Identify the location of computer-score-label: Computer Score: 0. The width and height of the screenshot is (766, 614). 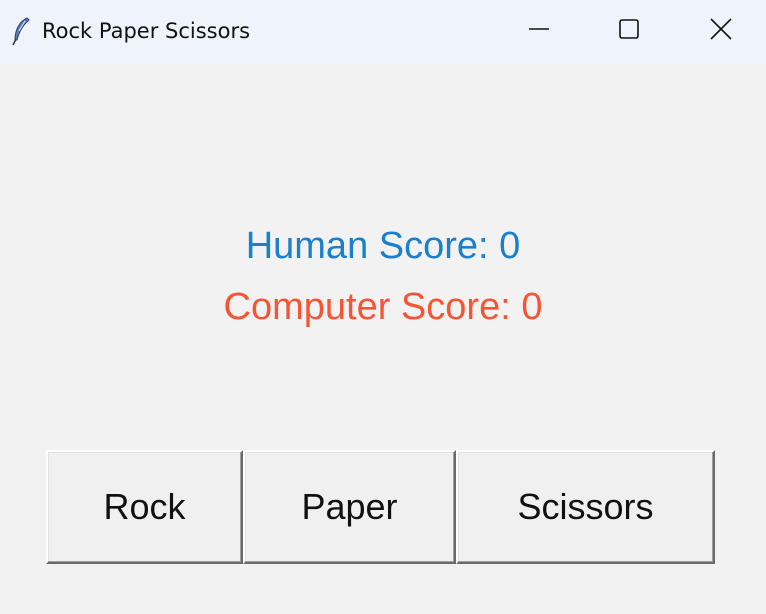
(383, 307).